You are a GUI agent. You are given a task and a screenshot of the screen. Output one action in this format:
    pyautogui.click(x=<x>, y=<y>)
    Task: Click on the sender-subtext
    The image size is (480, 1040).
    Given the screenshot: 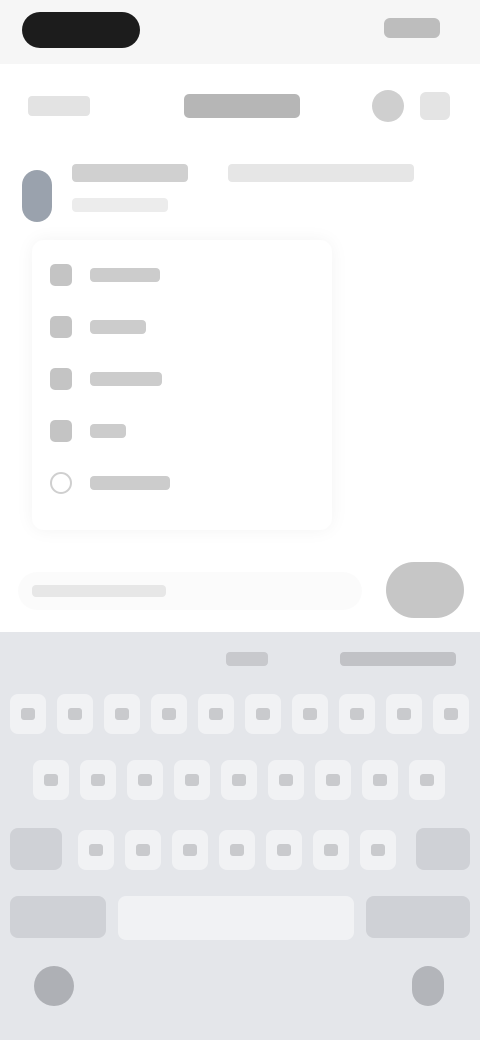 What is the action you would take?
    pyautogui.click(x=120, y=205)
    